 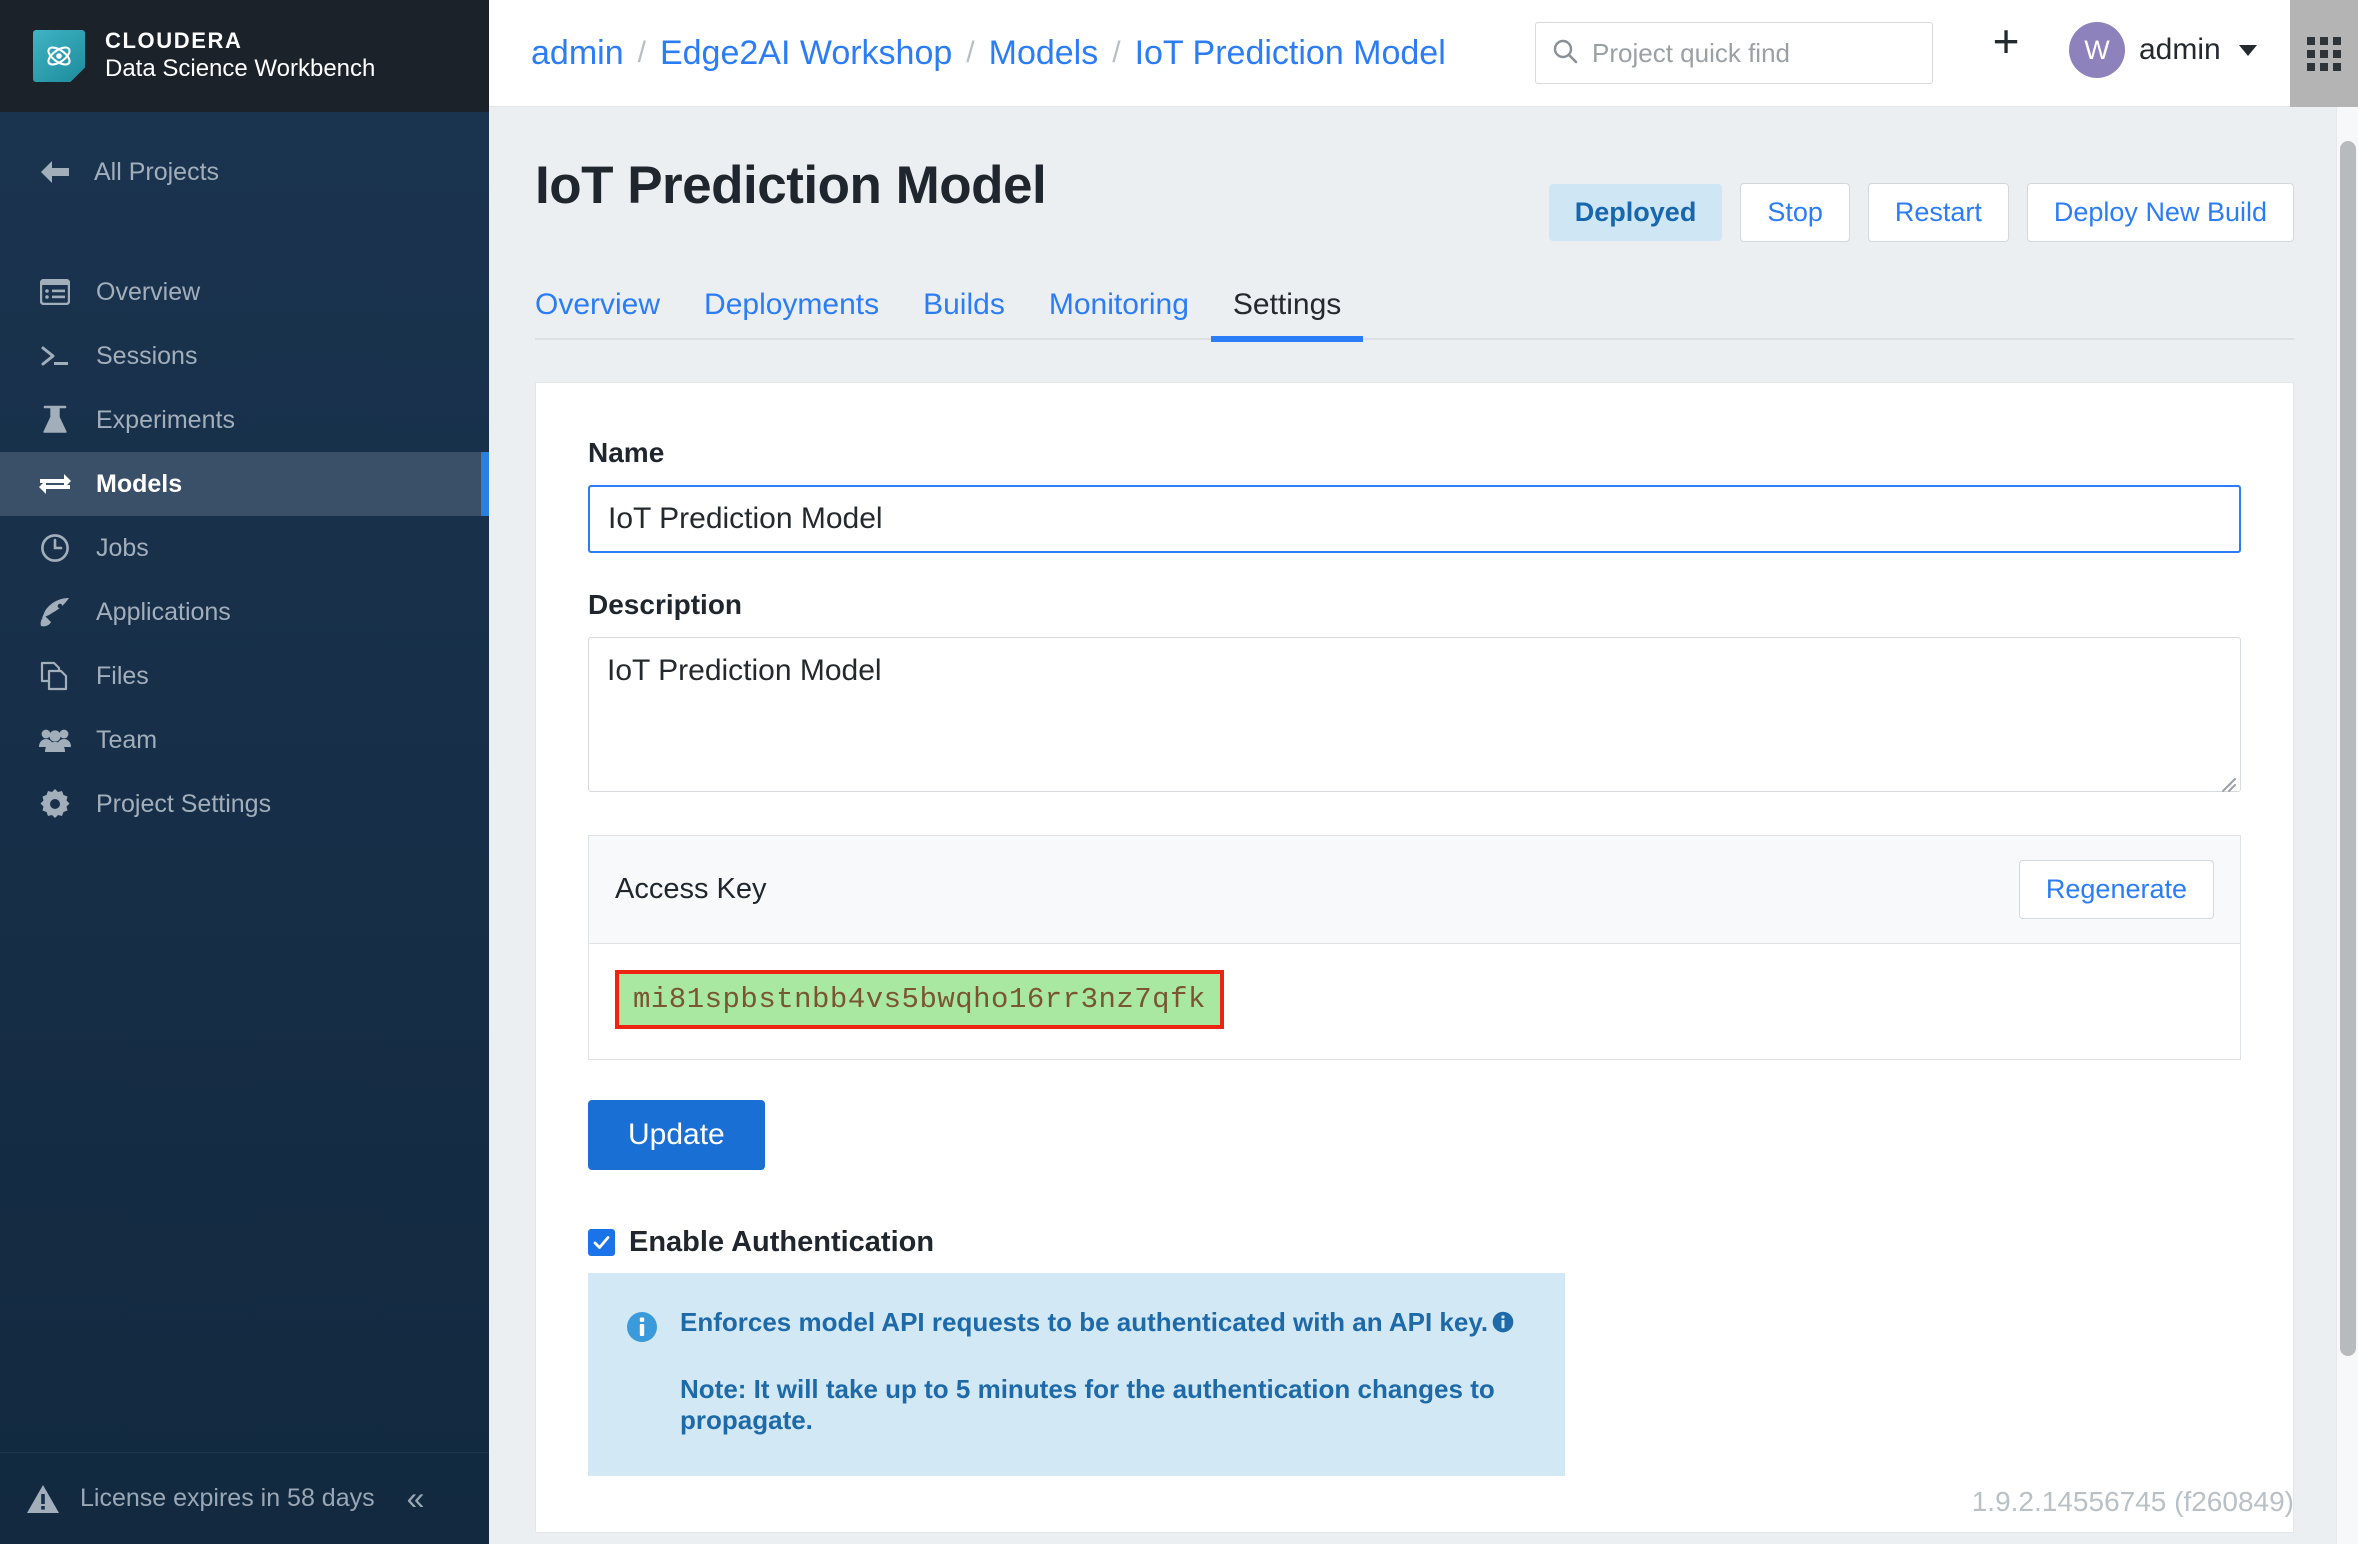 What do you see at coordinates (55, 484) in the screenshot?
I see `exchange-arrows-icon` at bounding box center [55, 484].